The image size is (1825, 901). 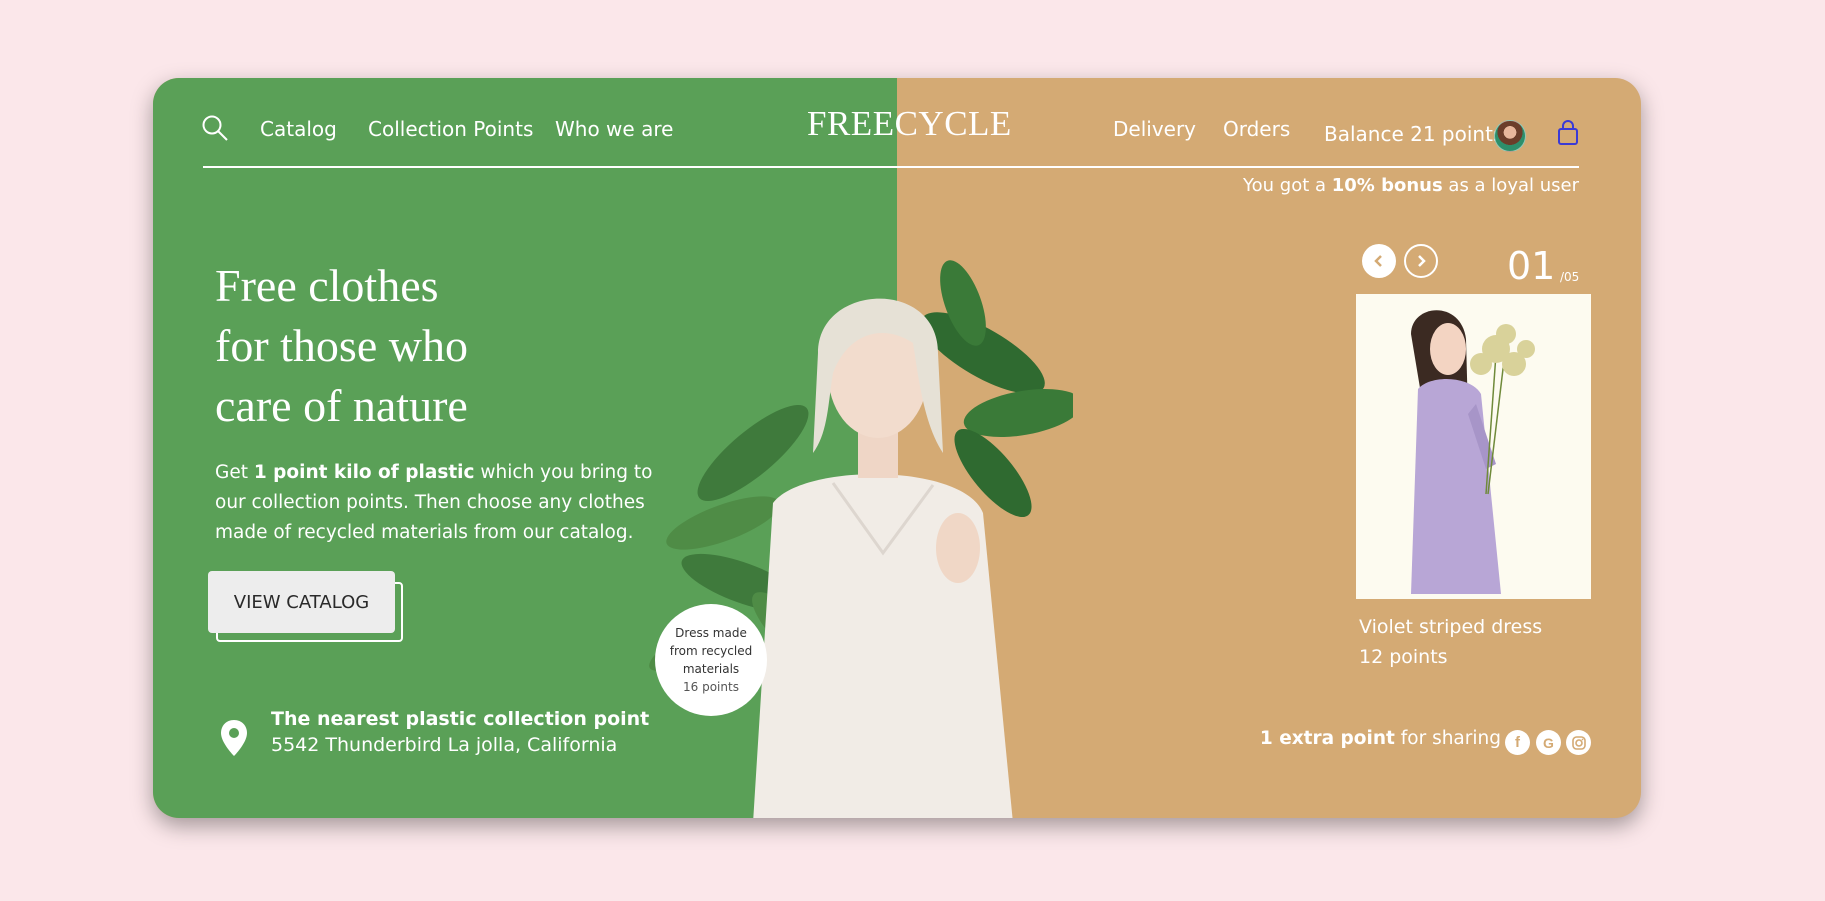 I want to click on avatar, so click(x=1510, y=136).